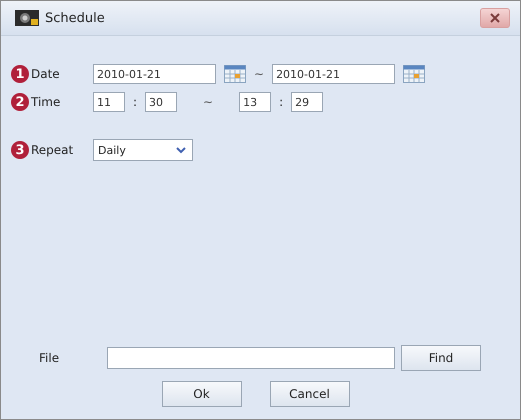 This screenshot has height=420, width=521. Describe the element at coordinates (27, 18) in the screenshot. I see `camera-icon` at that location.